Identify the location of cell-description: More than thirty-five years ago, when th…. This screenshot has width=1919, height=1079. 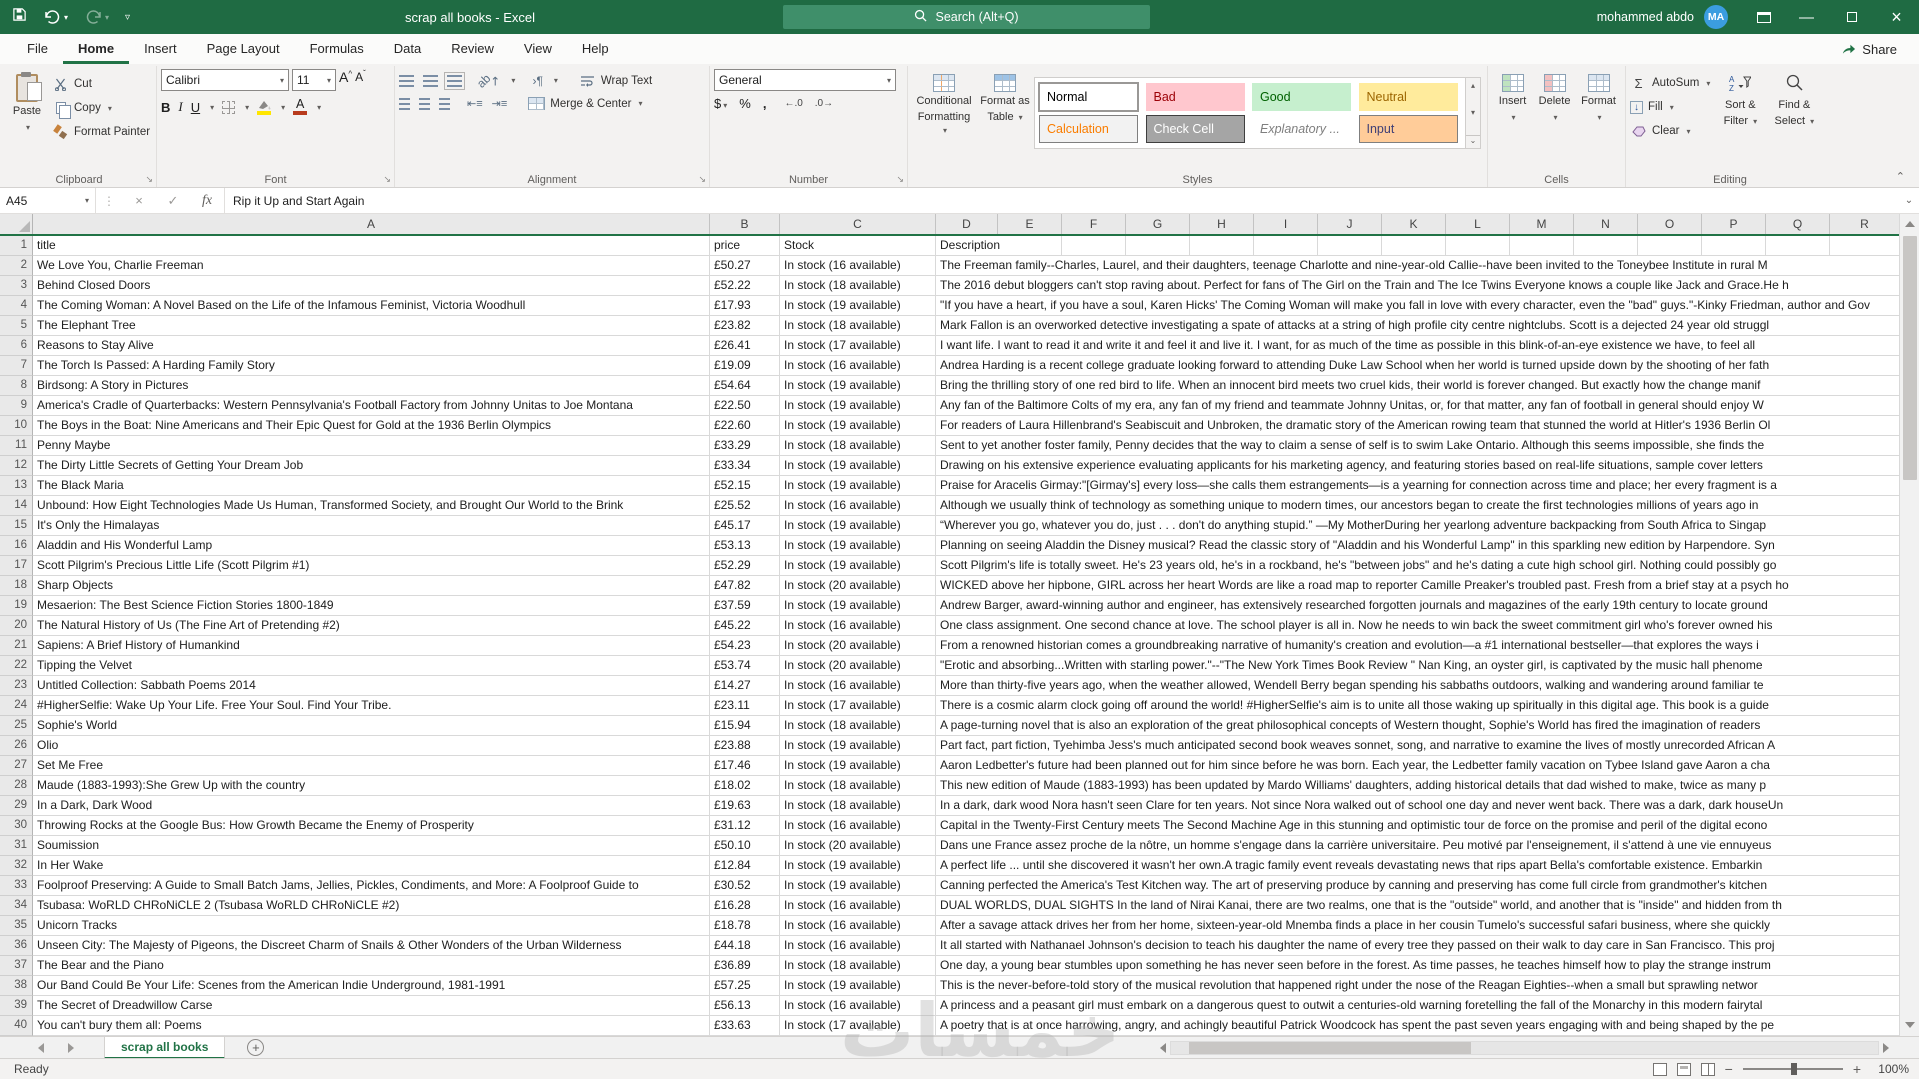
(1417, 686).